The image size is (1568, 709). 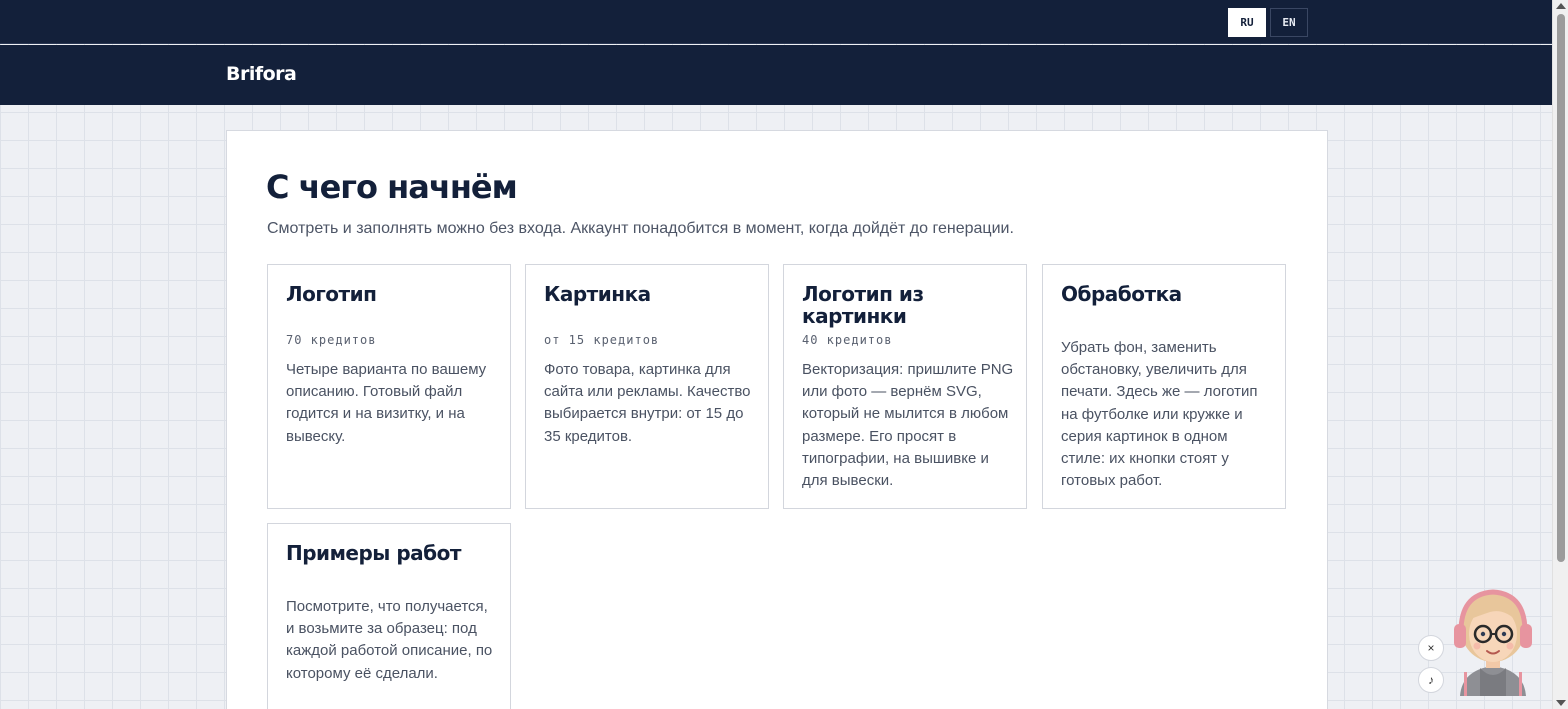 I want to click on card-price: 40 кредитов, so click(x=847, y=340).